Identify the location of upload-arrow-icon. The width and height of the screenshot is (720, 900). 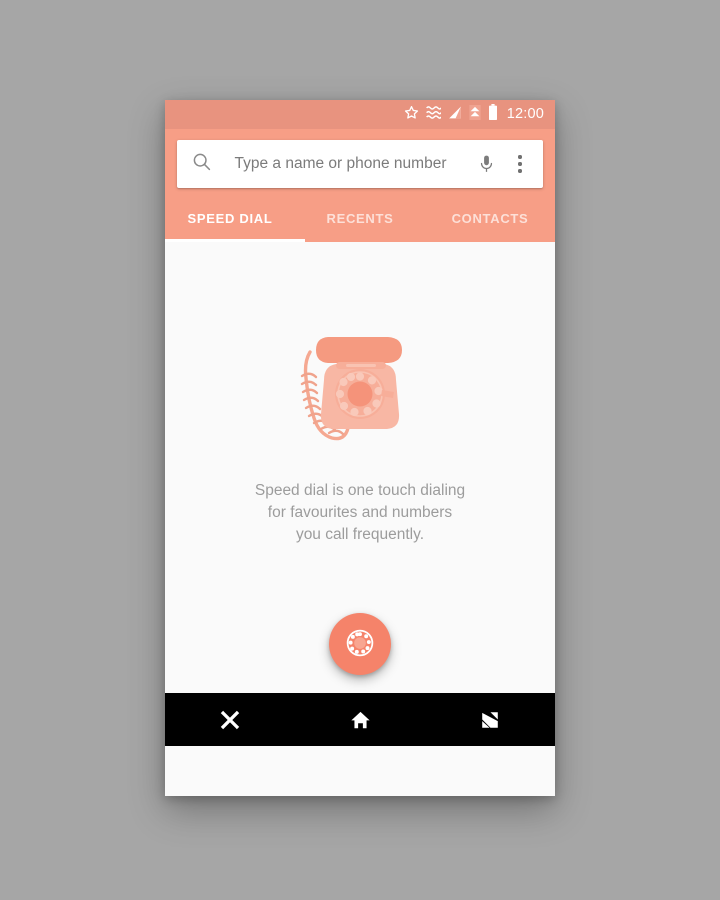
(475, 114).